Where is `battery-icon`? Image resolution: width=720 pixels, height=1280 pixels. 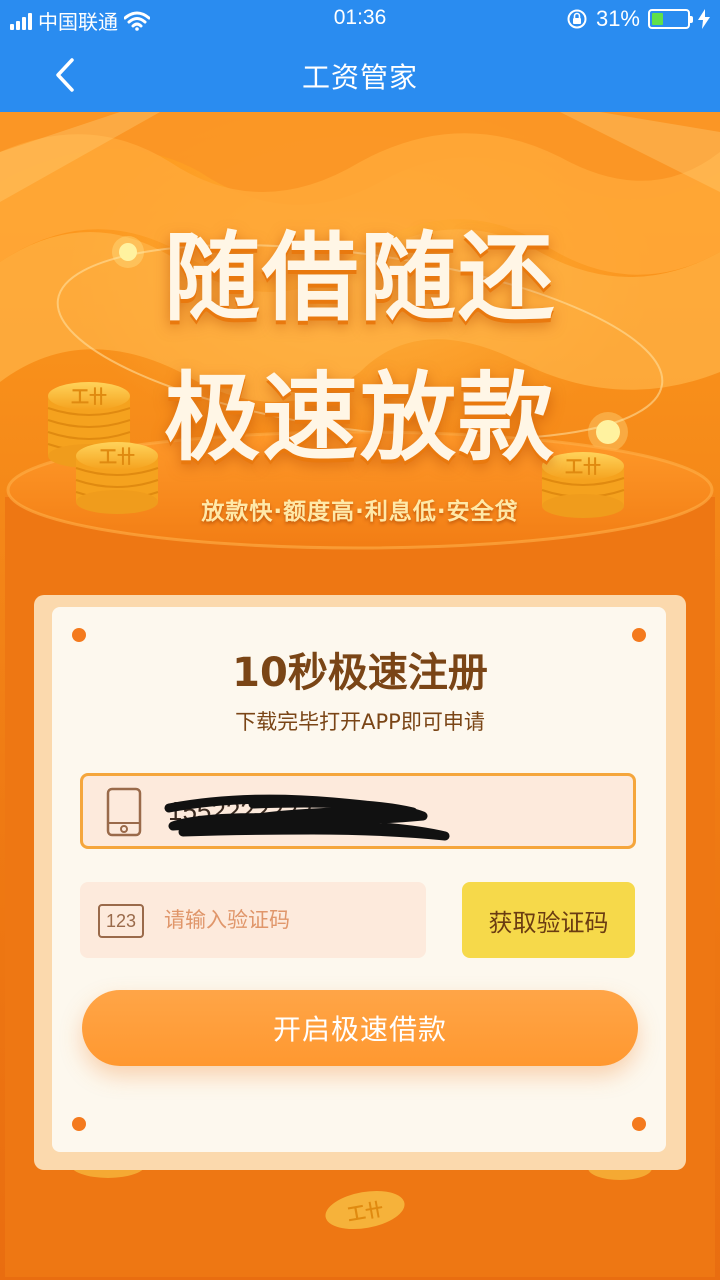 battery-icon is located at coordinates (670, 19).